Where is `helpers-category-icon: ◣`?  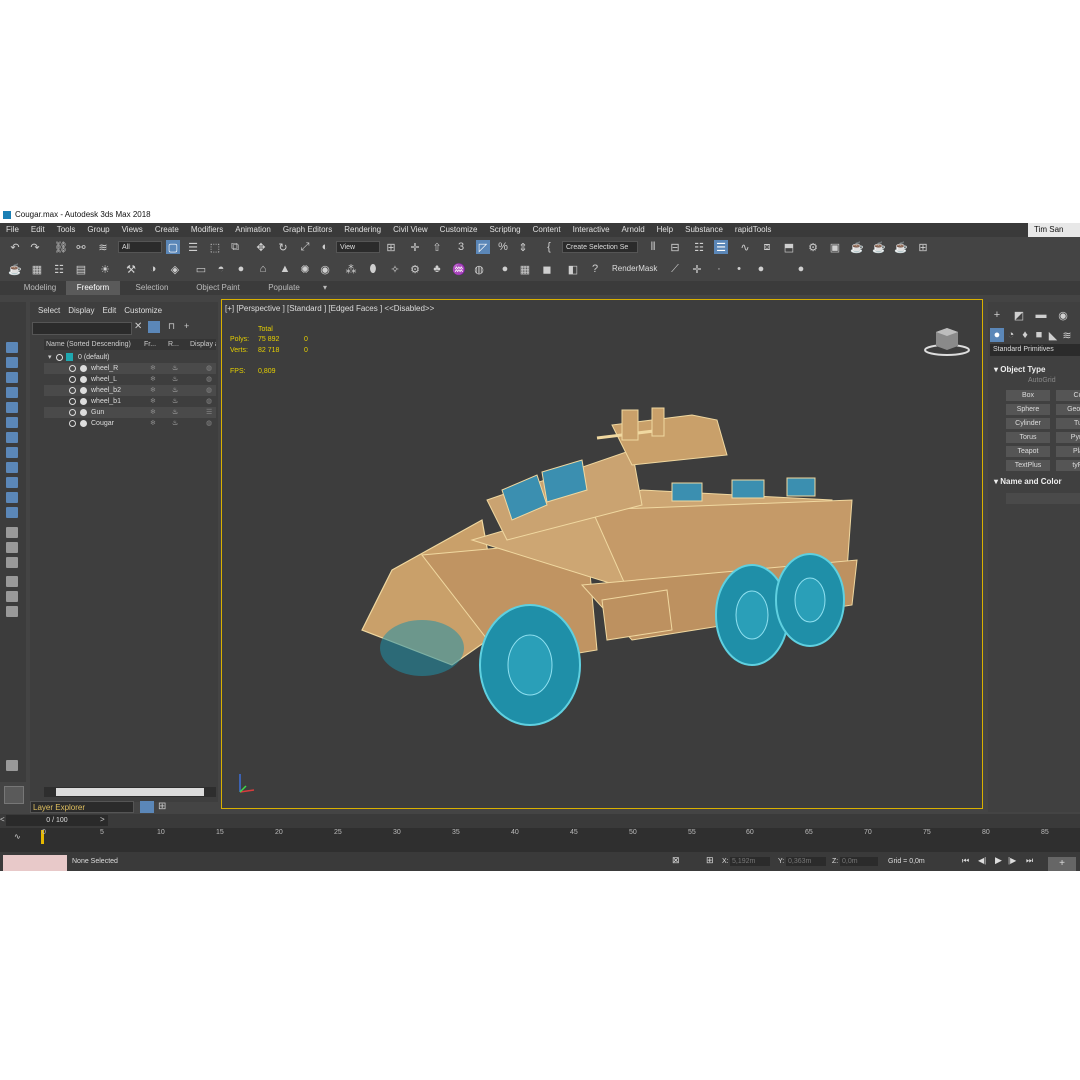 helpers-category-icon: ◣ is located at coordinates (1053, 335).